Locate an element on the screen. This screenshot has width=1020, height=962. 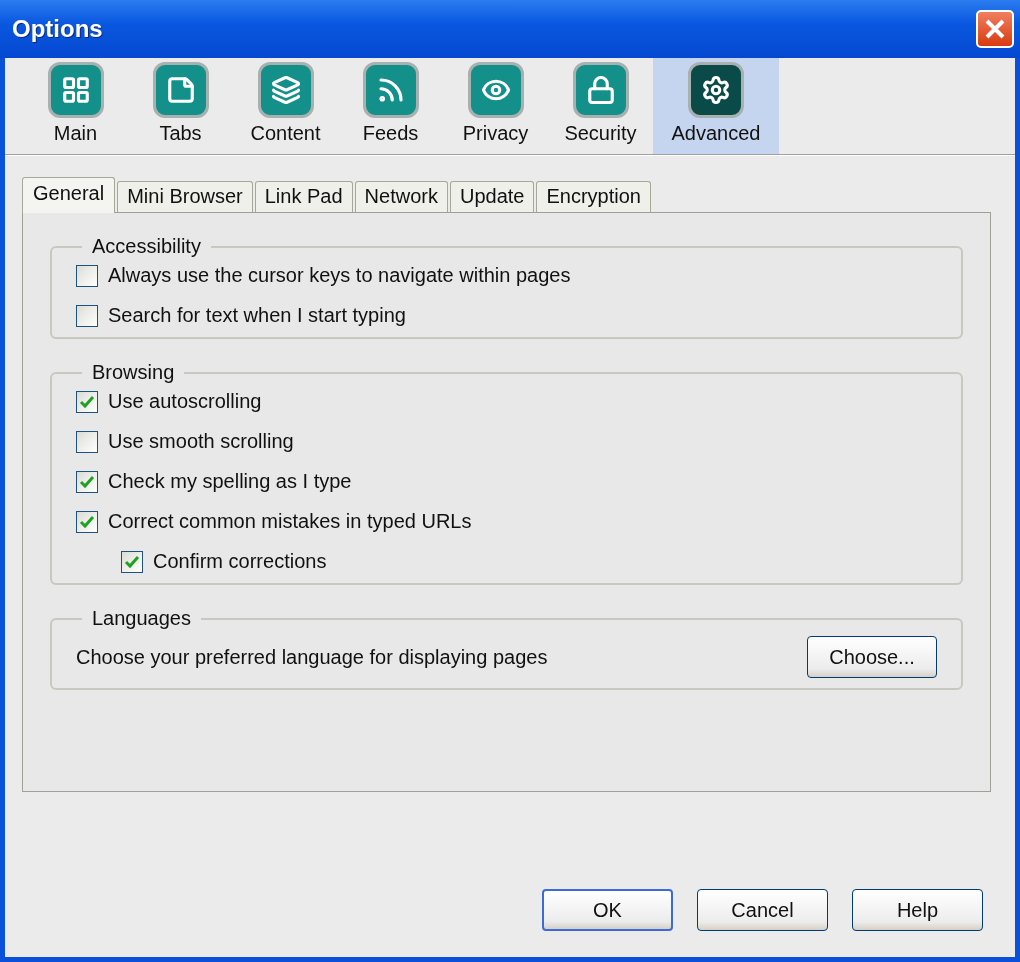
toolbar-item: Security is located at coordinates (600, 106).